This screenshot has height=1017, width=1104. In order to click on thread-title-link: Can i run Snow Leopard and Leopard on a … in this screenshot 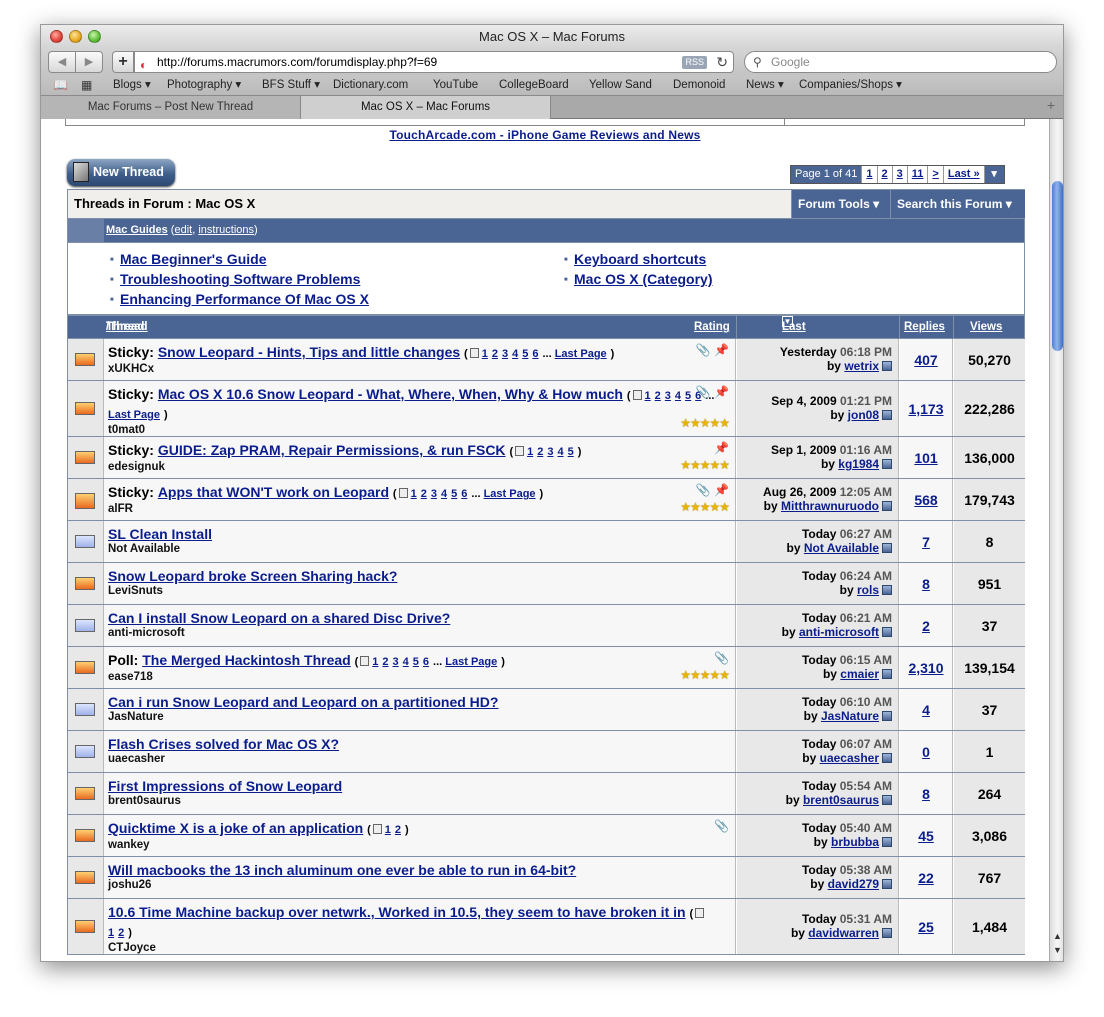, I will do `click(303, 702)`.